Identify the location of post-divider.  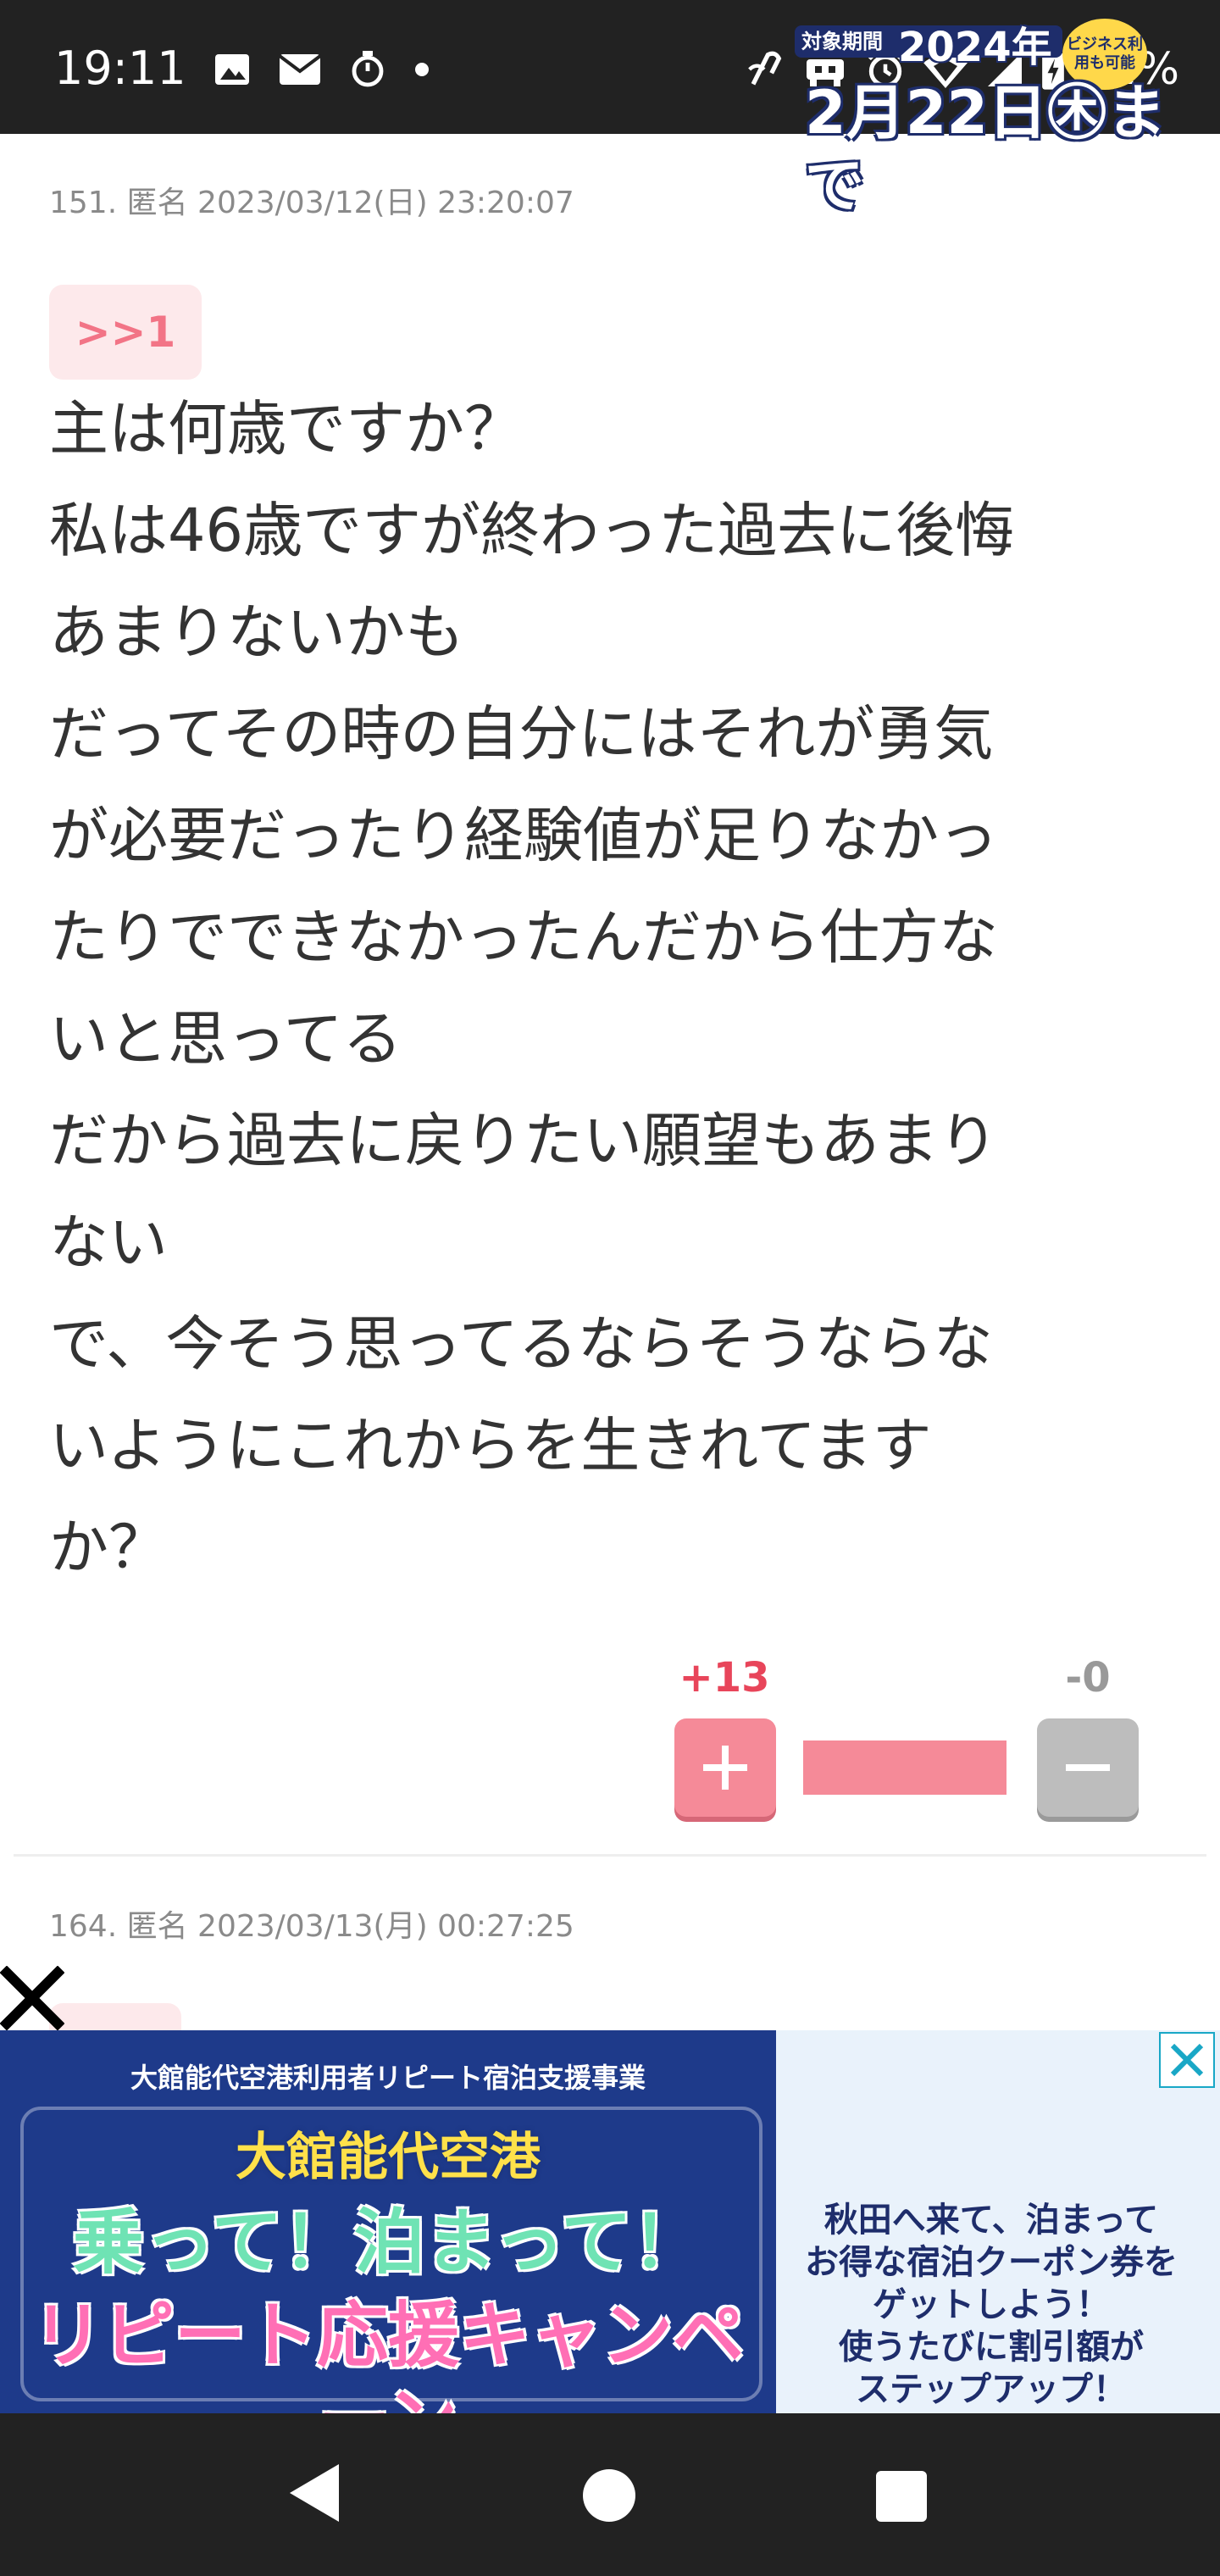
(610, 1855).